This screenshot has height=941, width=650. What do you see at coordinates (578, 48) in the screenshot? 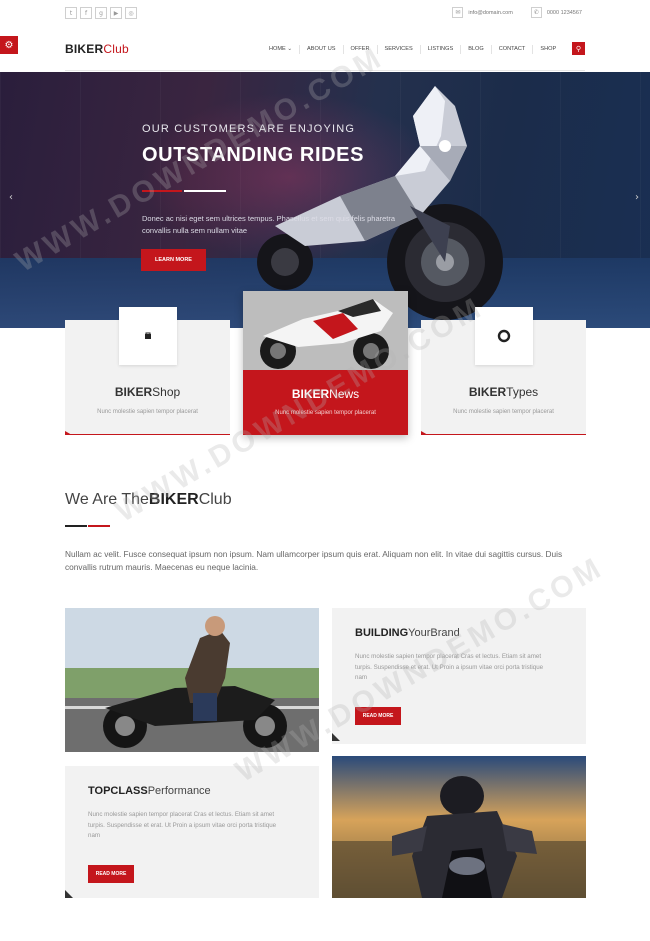
I see `search-icon: ⚲` at bounding box center [578, 48].